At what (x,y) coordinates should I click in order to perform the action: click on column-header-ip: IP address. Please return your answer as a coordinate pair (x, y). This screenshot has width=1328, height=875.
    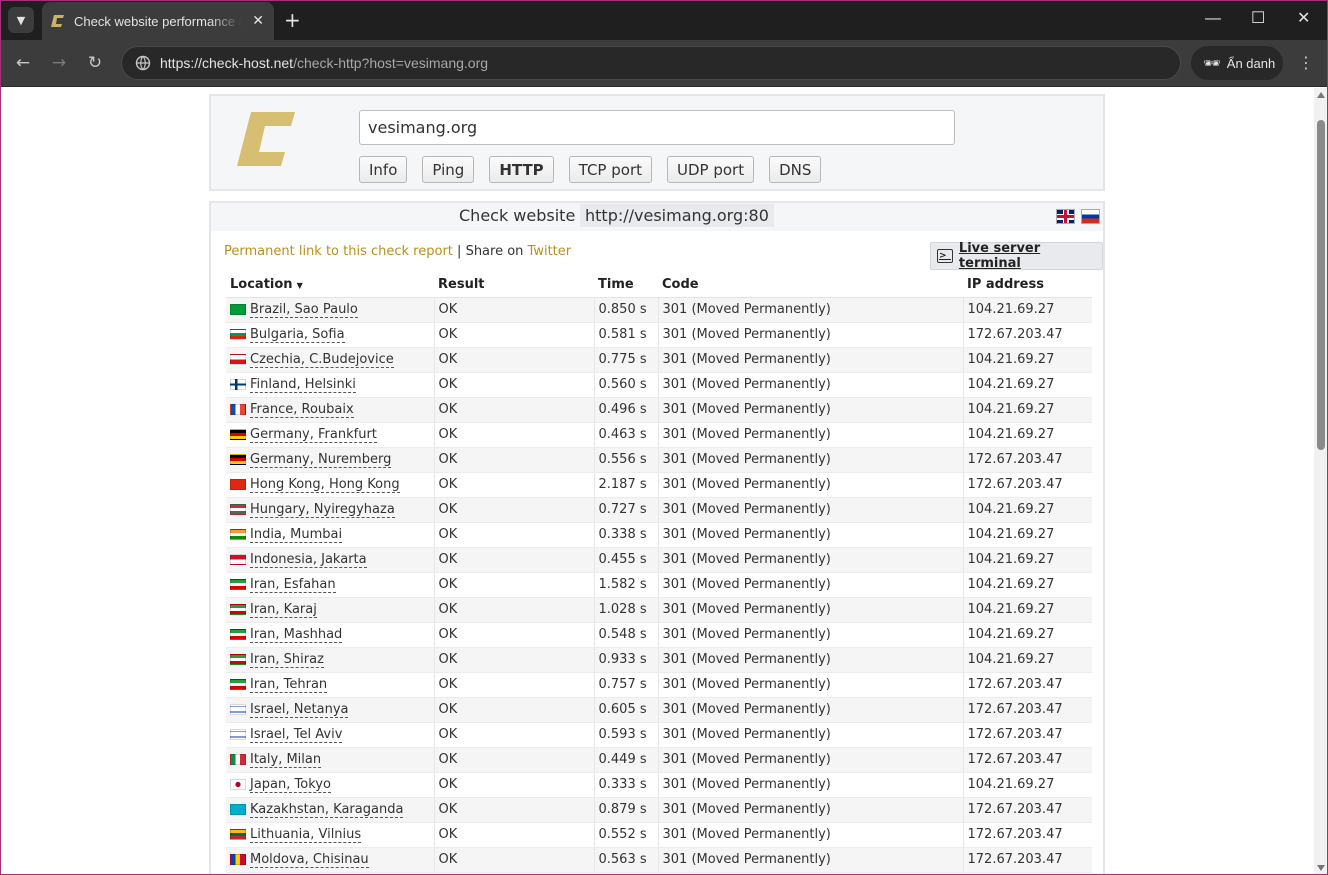
    Looking at the image, I should click on (1027, 285).